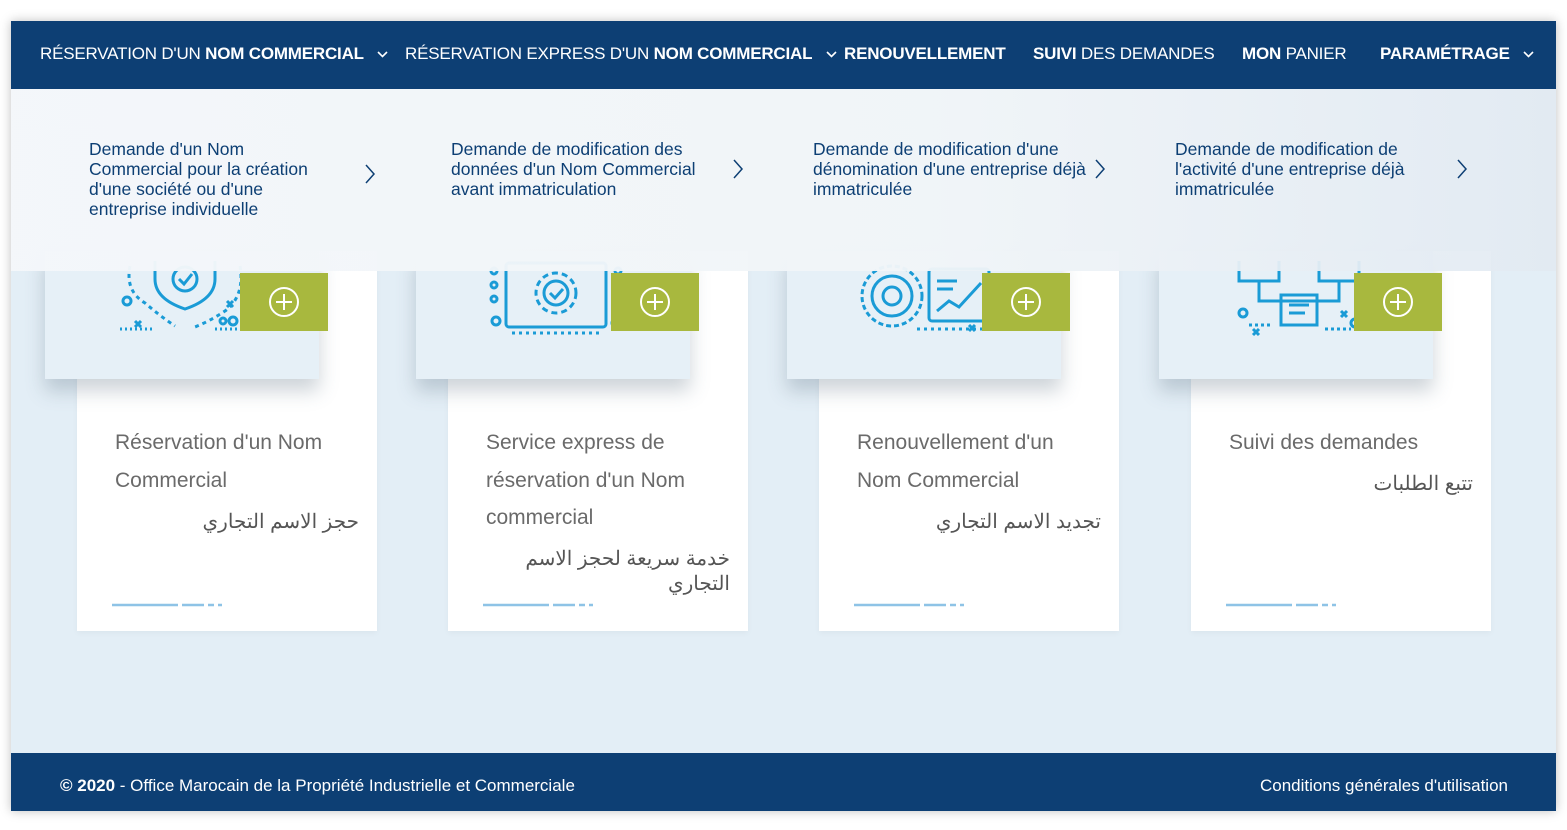  I want to click on nav-item-renouvellement: RENOUVELLEMENT, so click(925, 55).